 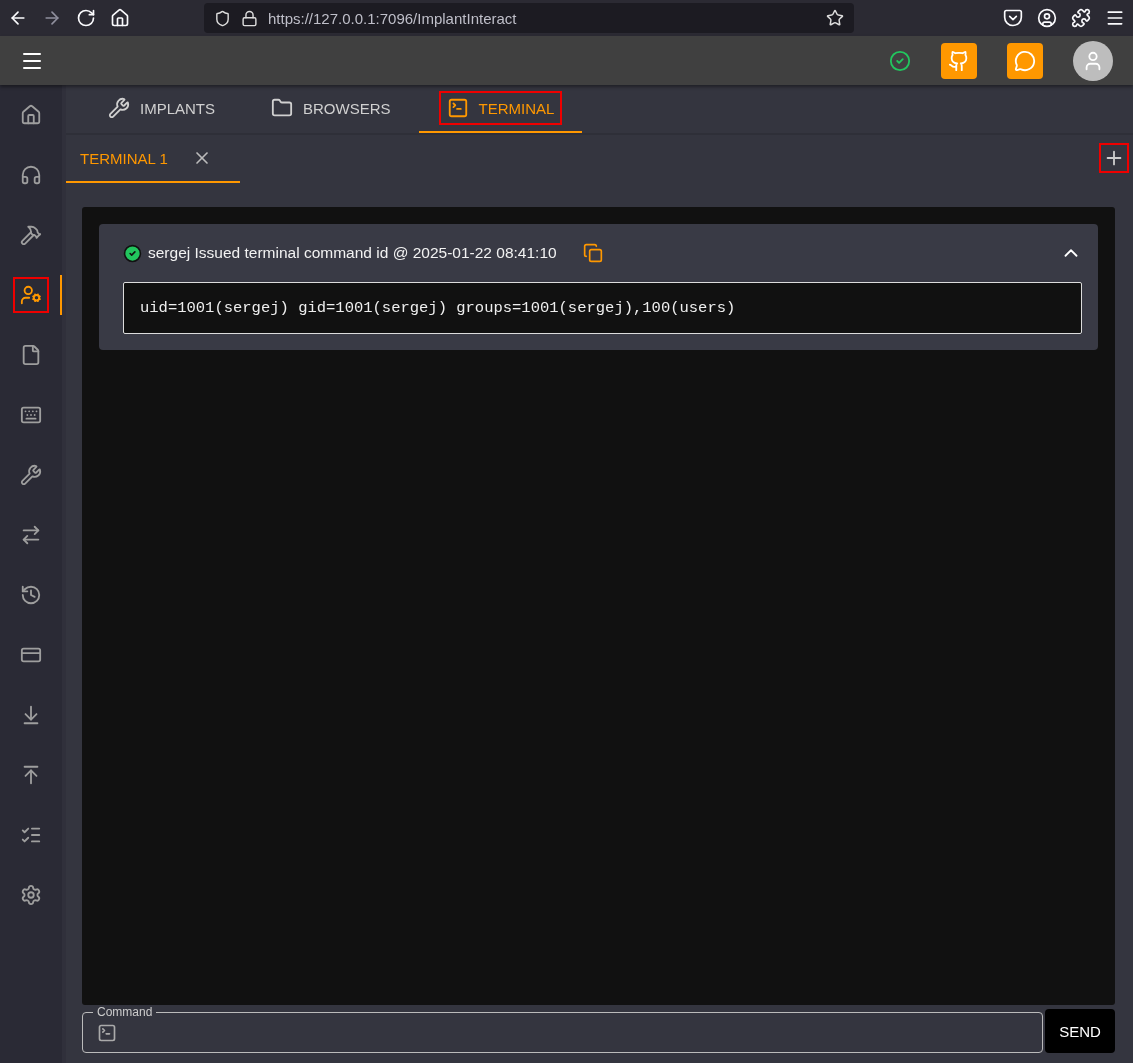 What do you see at coordinates (900, 60) in the screenshot?
I see `check-circle-icon` at bounding box center [900, 60].